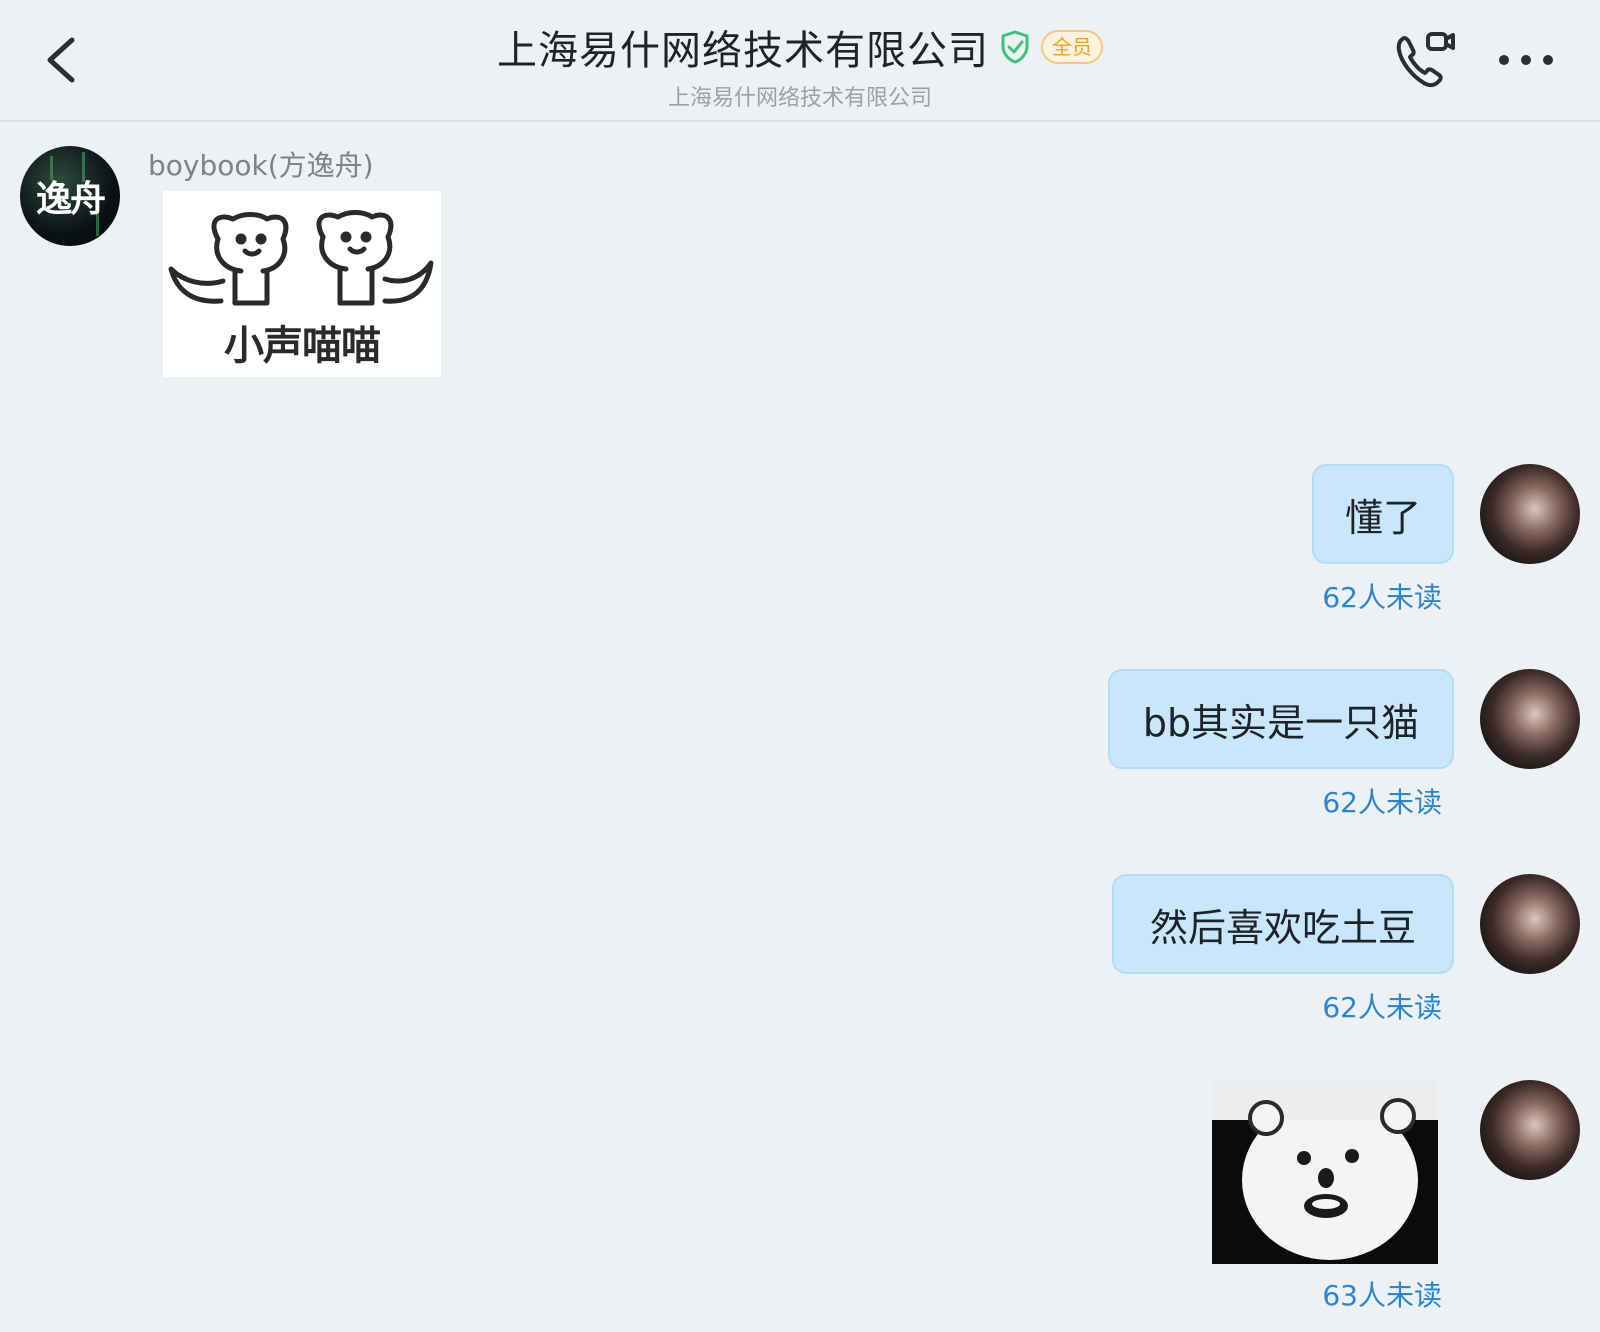 The width and height of the screenshot is (1600, 1332). I want to click on sender-name: boybook(方逸舟), so click(261, 165).